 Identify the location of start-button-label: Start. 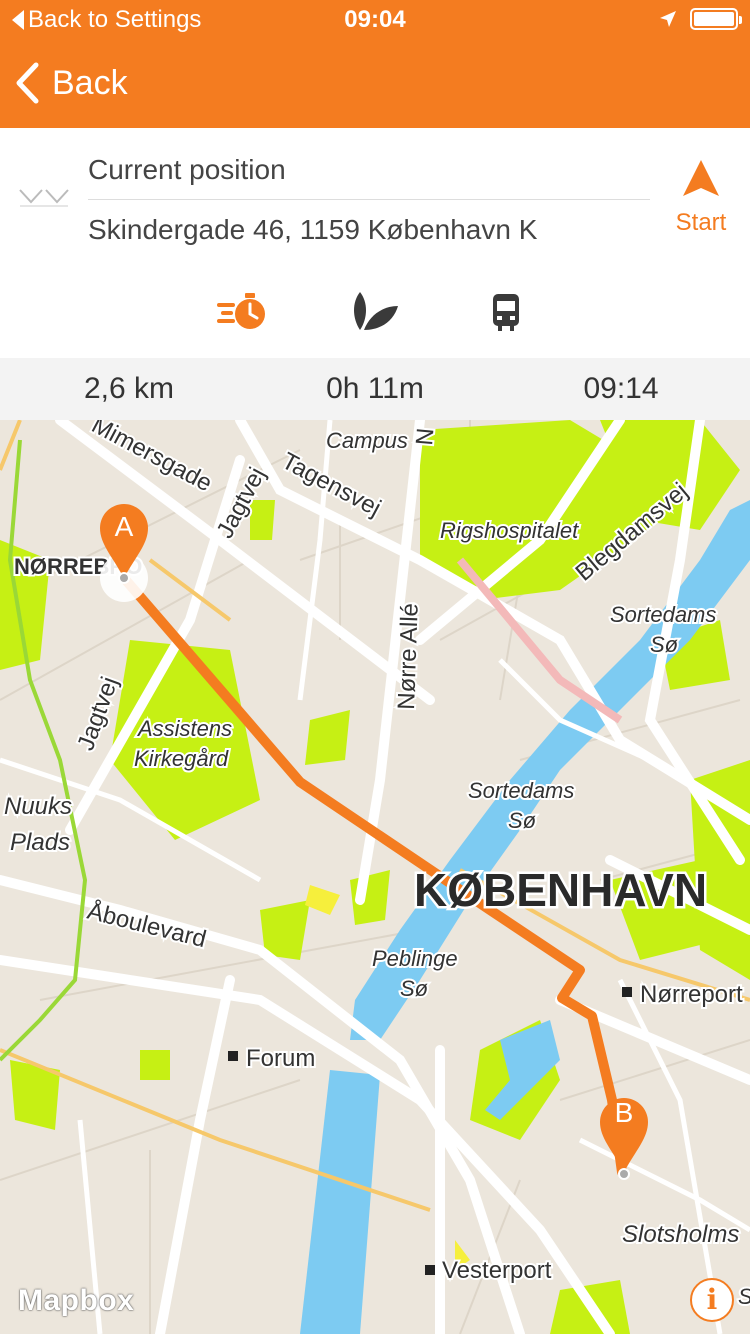
(701, 222).